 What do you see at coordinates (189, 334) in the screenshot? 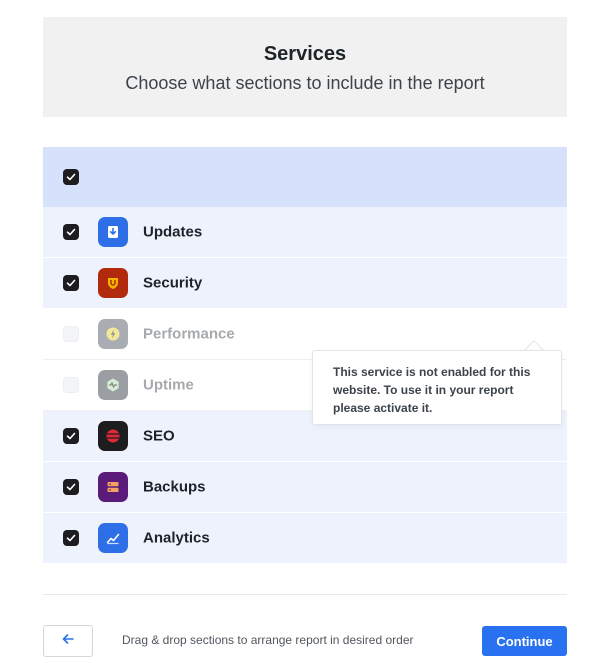
I see `performance-label: Performance` at bounding box center [189, 334].